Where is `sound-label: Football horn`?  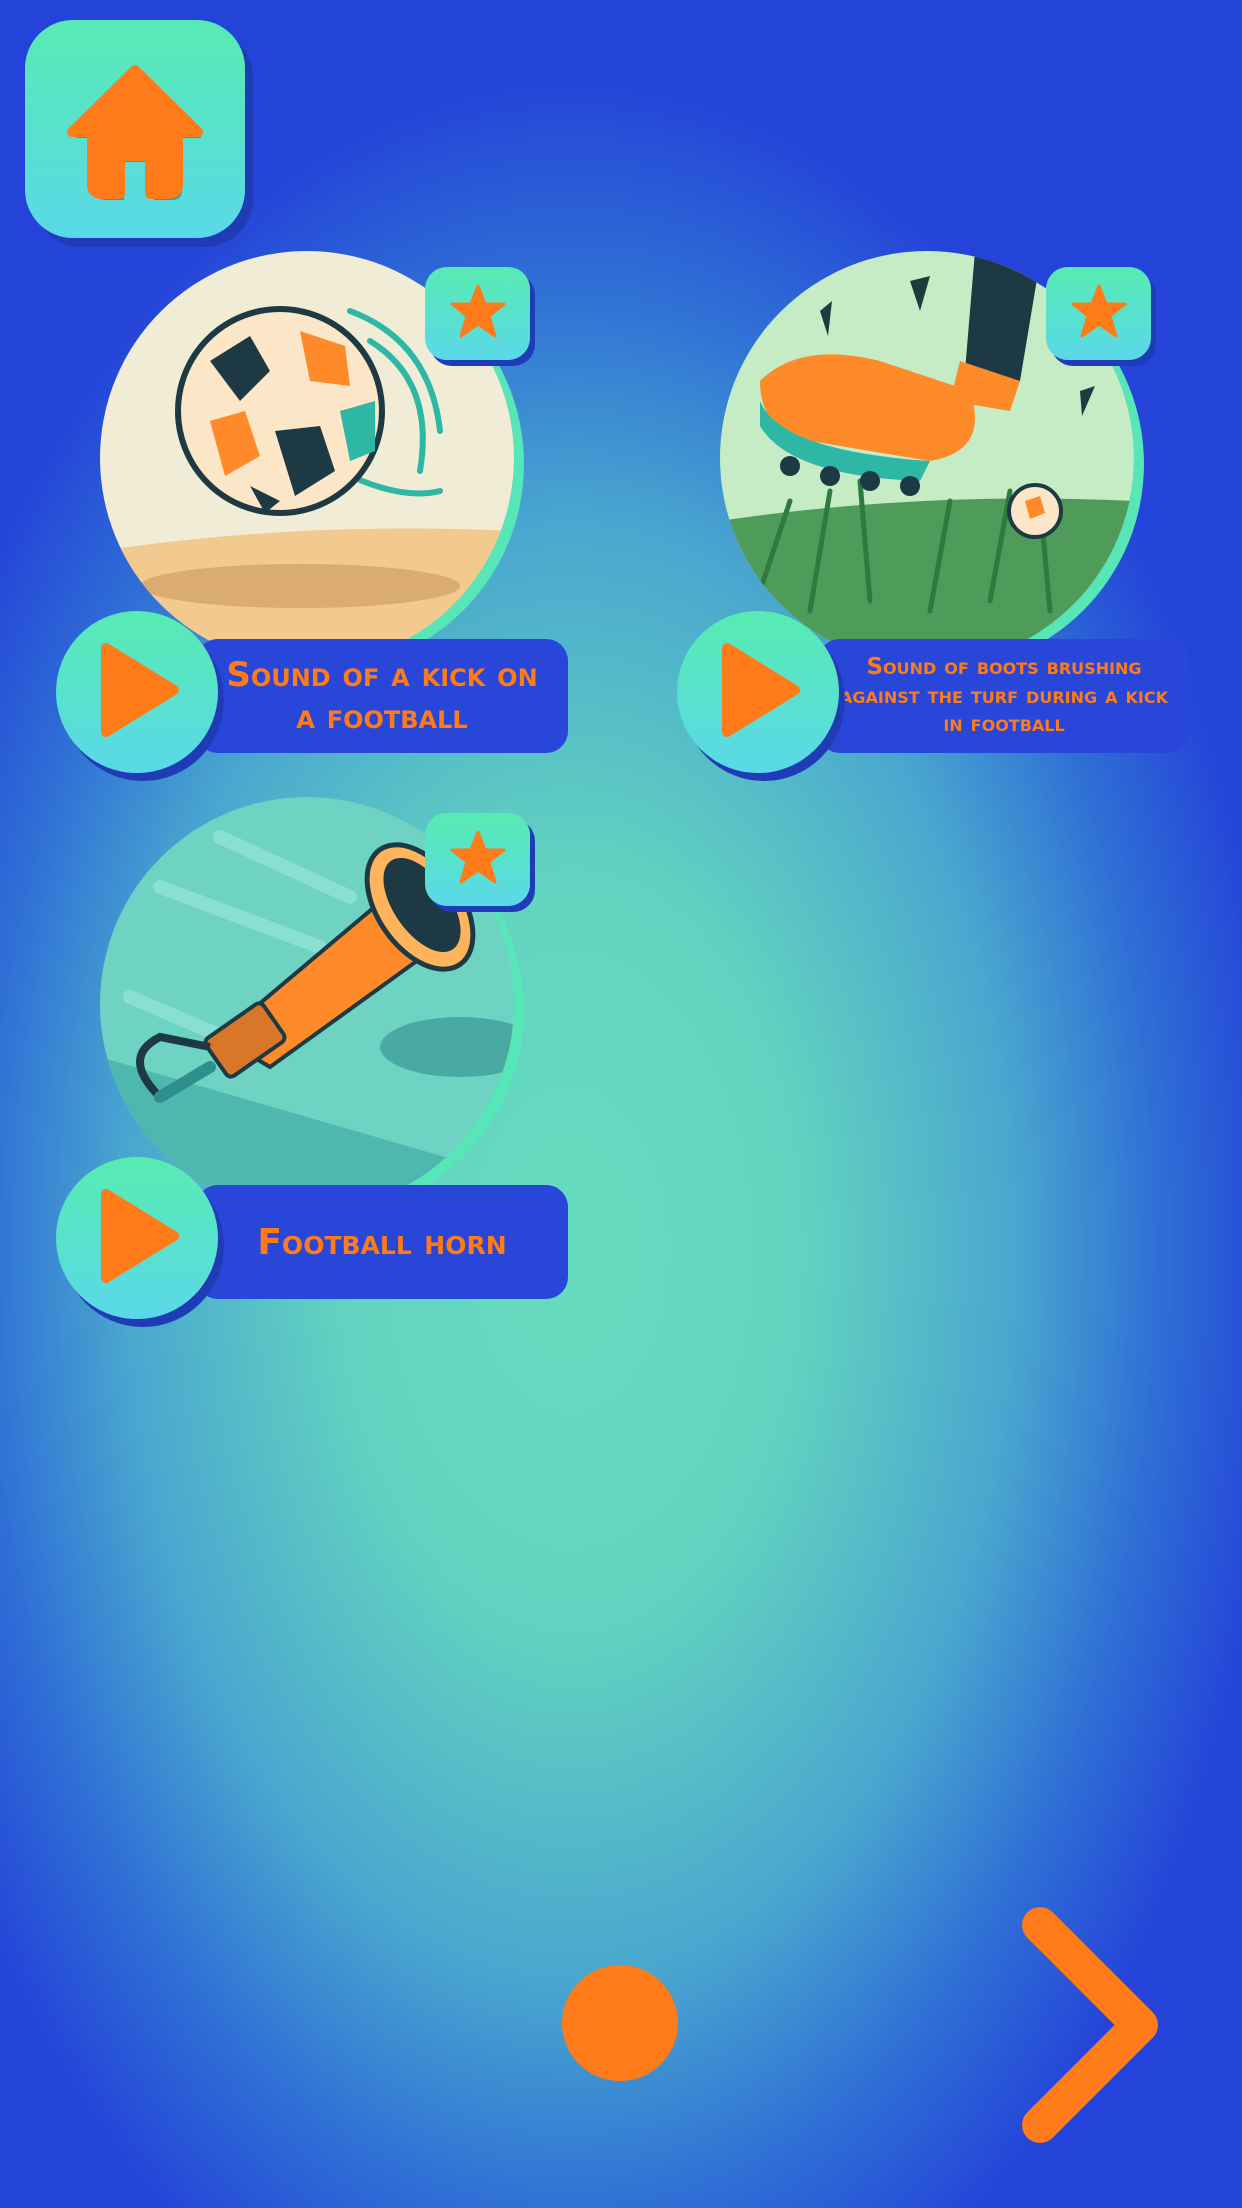 sound-label: Football horn is located at coordinates (382, 1242).